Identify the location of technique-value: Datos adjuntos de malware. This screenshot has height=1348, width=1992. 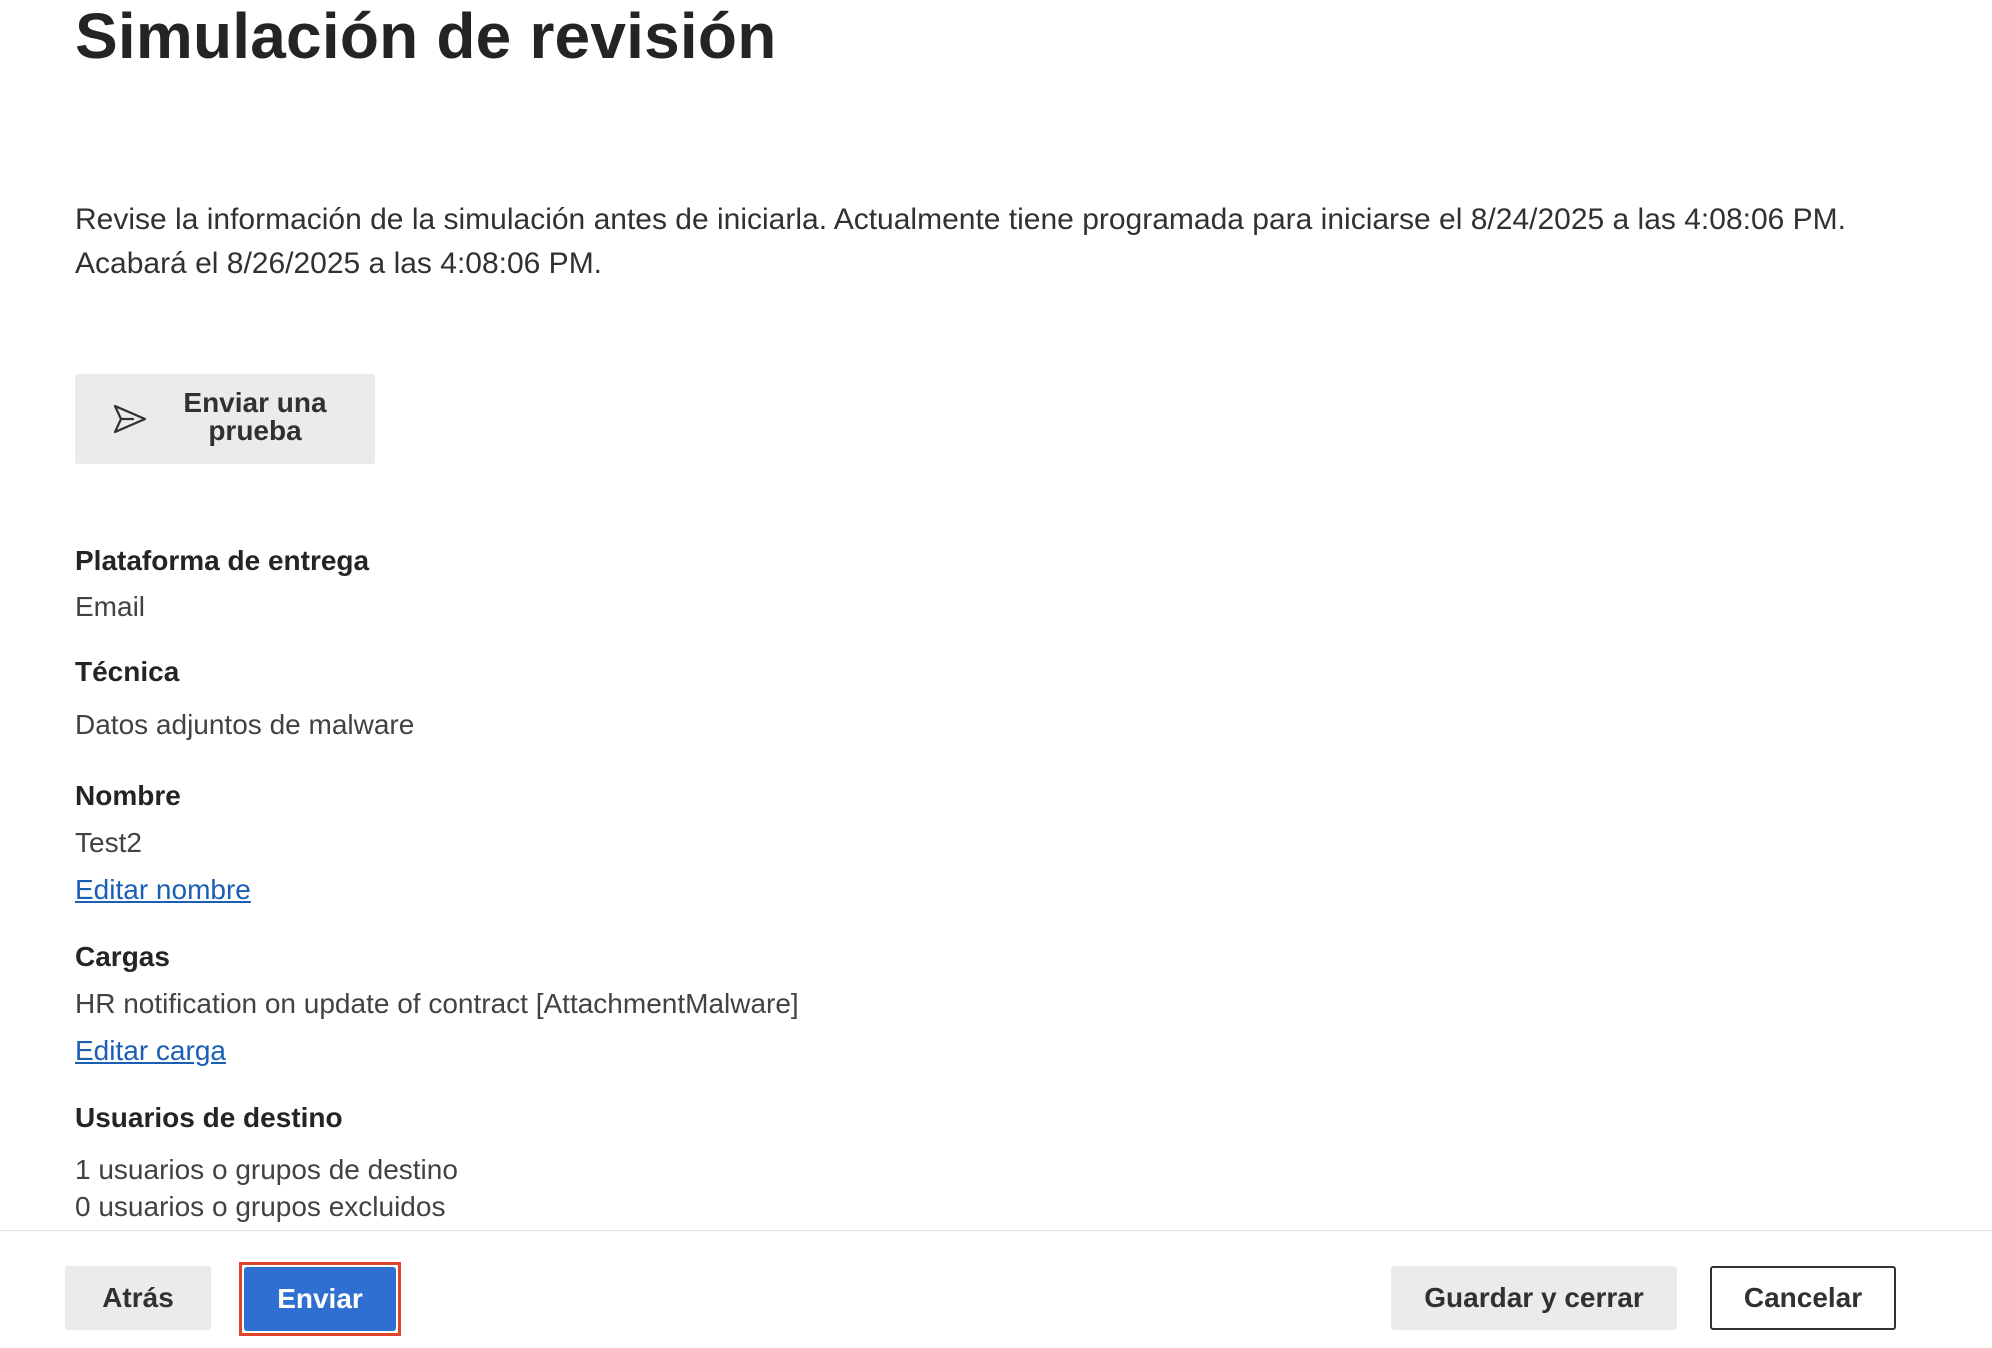
(245, 724).